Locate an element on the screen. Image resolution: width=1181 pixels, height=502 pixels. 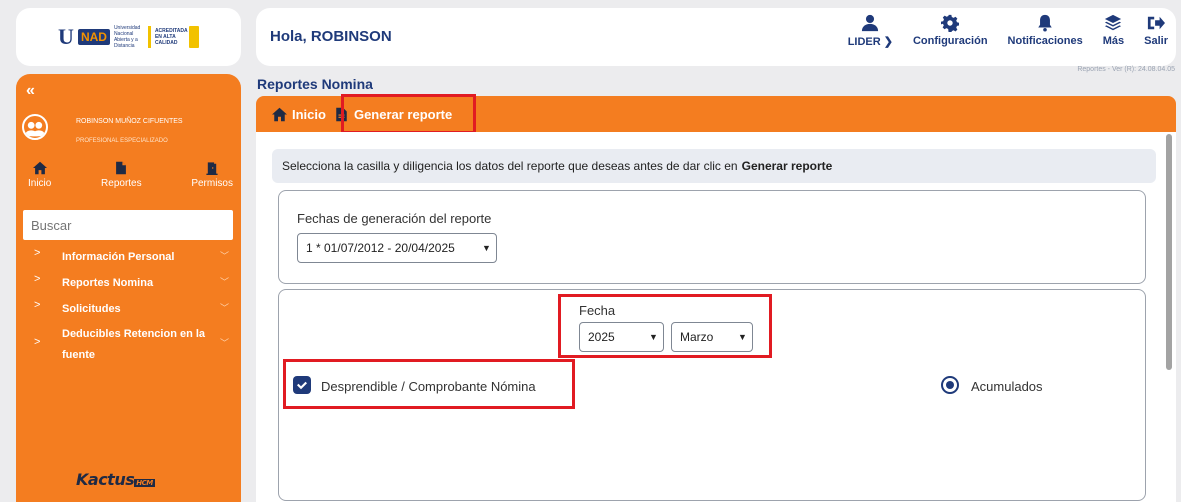
fechas-select: 1 * 01/07/2012 - 20/04/2025 ▼ is located at coordinates (397, 248).